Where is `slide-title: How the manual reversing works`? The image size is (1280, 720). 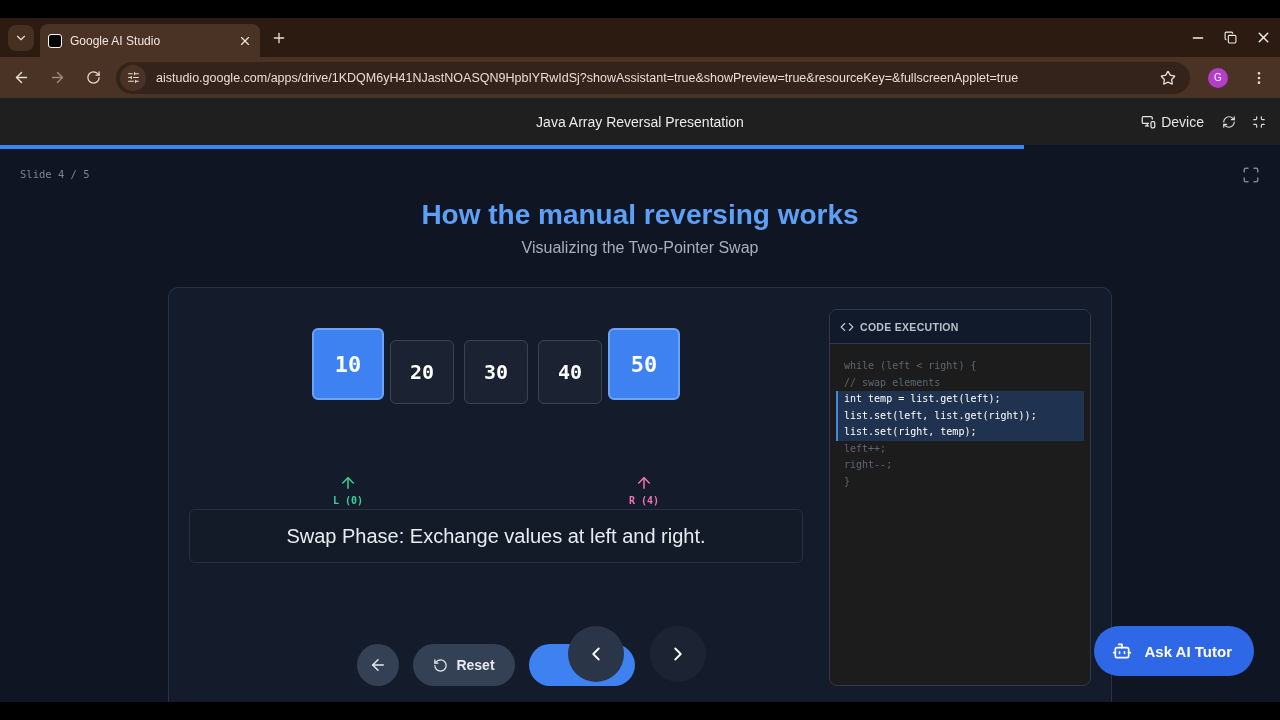
slide-title: How the manual reversing works is located at coordinates (640, 215).